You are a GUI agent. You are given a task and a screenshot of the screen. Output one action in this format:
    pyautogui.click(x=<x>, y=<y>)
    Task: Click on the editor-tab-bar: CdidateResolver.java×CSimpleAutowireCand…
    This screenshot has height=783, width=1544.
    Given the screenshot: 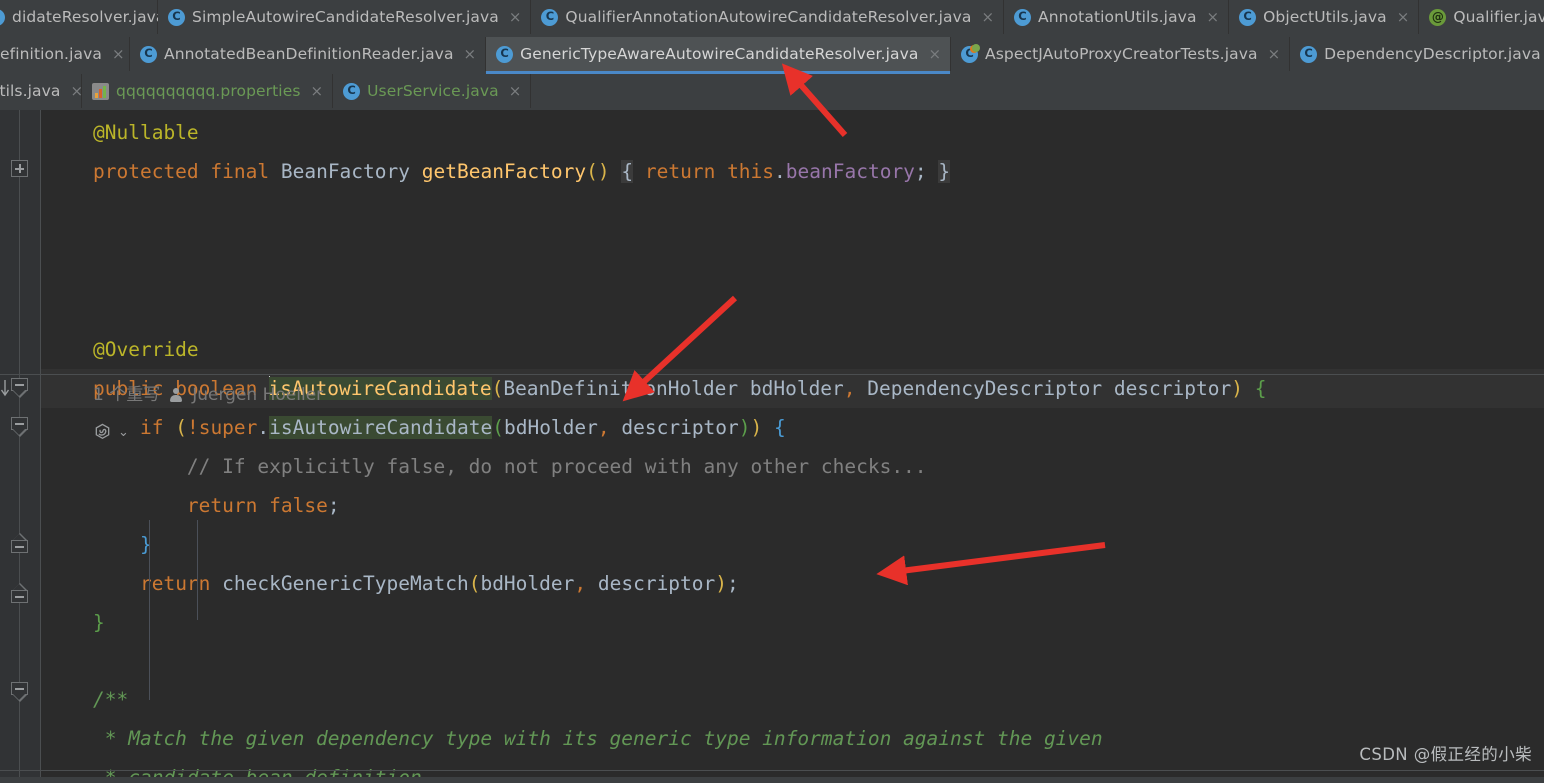 What is the action you would take?
    pyautogui.click(x=772, y=55)
    